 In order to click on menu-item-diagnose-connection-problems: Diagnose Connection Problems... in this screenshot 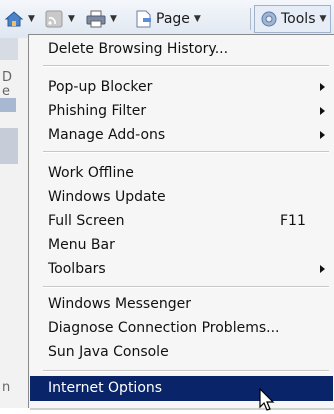, I will do `click(181, 328)`.